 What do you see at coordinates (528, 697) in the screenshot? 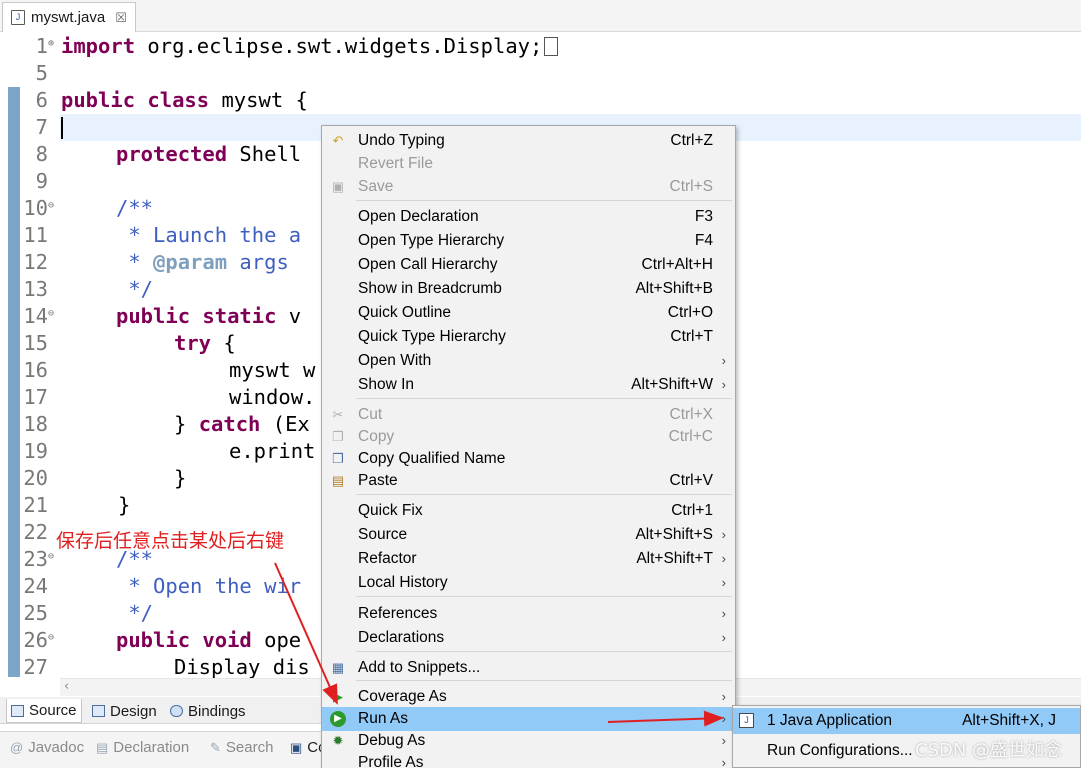
I see `menu-item-coverage-as: ▶ Coverage As ›` at bounding box center [528, 697].